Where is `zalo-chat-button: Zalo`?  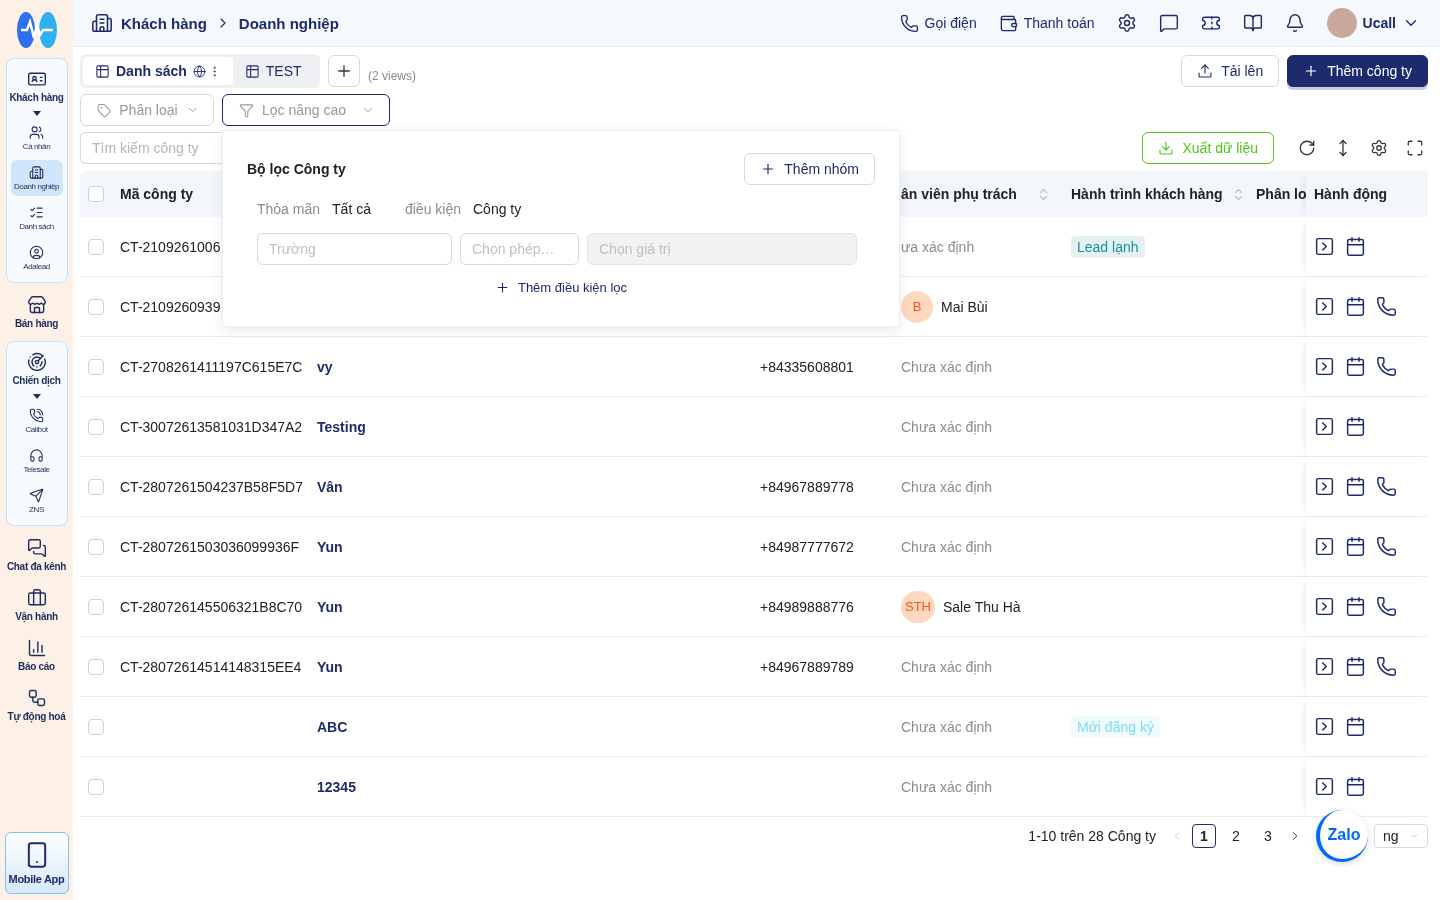 zalo-chat-button: Zalo is located at coordinates (1342, 836).